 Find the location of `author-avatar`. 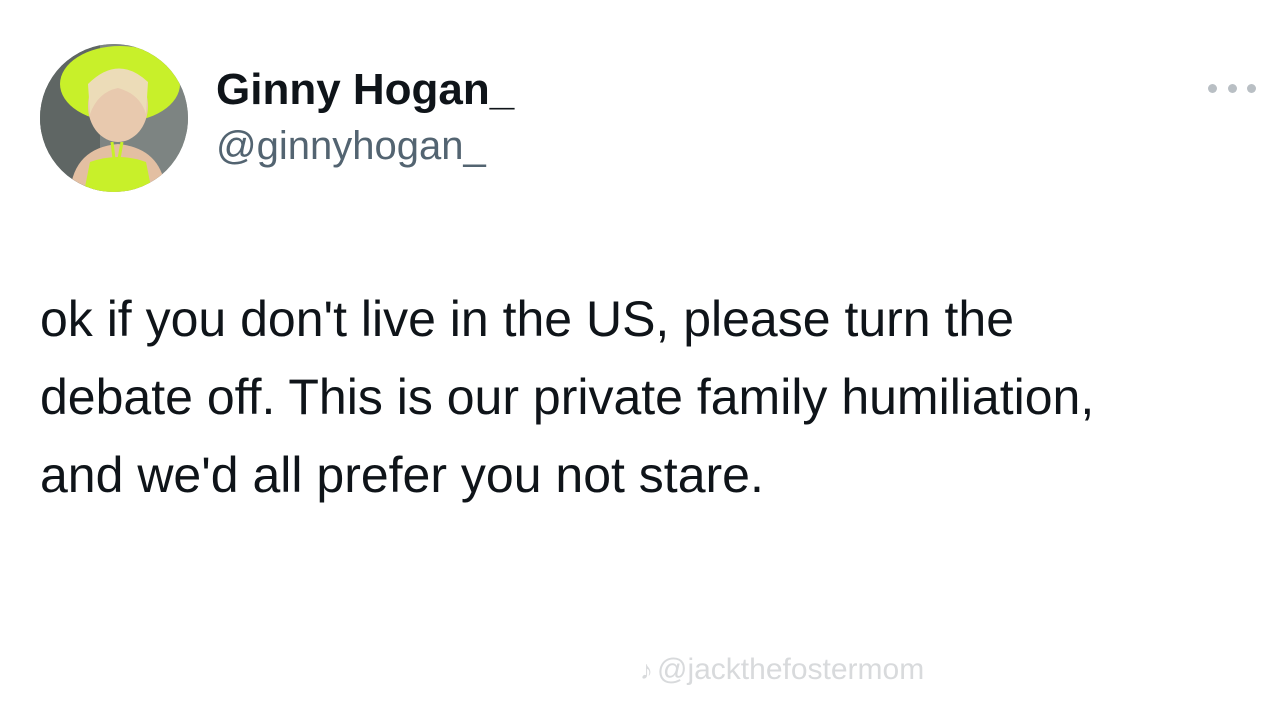

author-avatar is located at coordinates (114, 118).